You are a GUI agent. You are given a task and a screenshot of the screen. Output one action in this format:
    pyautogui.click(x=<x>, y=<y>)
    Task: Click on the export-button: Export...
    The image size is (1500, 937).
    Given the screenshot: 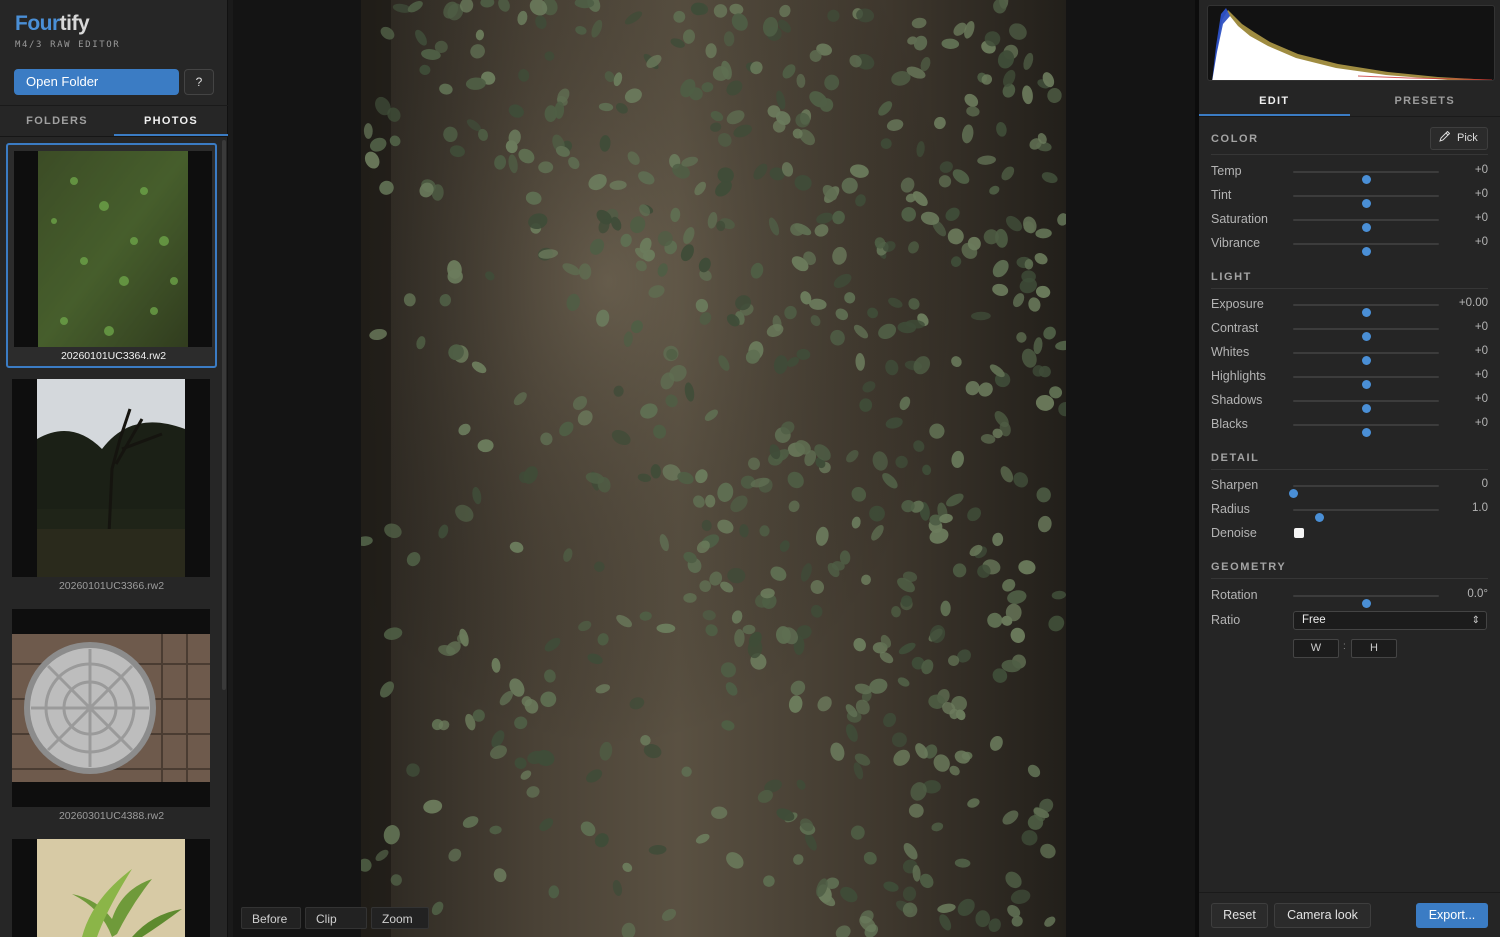 What is the action you would take?
    pyautogui.click(x=1452, y=915)
    